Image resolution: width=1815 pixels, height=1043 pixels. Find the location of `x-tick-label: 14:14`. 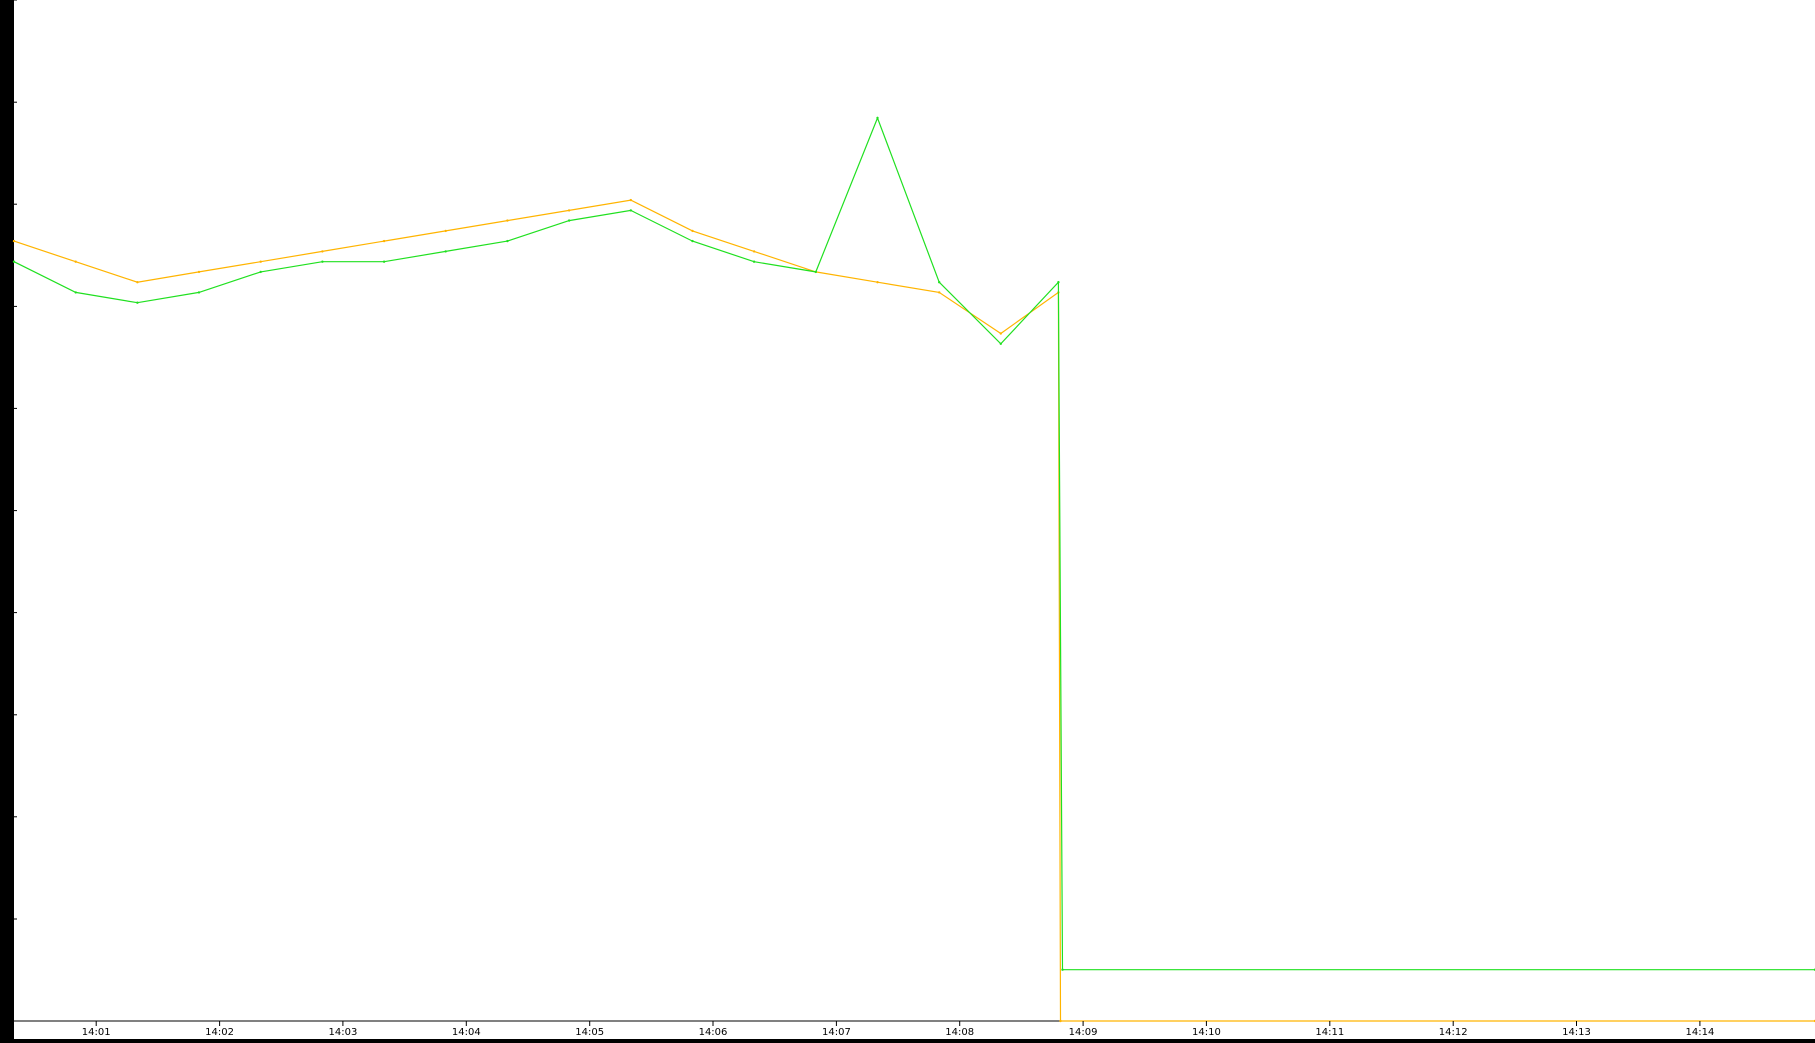

x-tick-label: 14:14 is located at coordinates (1699, 1032).